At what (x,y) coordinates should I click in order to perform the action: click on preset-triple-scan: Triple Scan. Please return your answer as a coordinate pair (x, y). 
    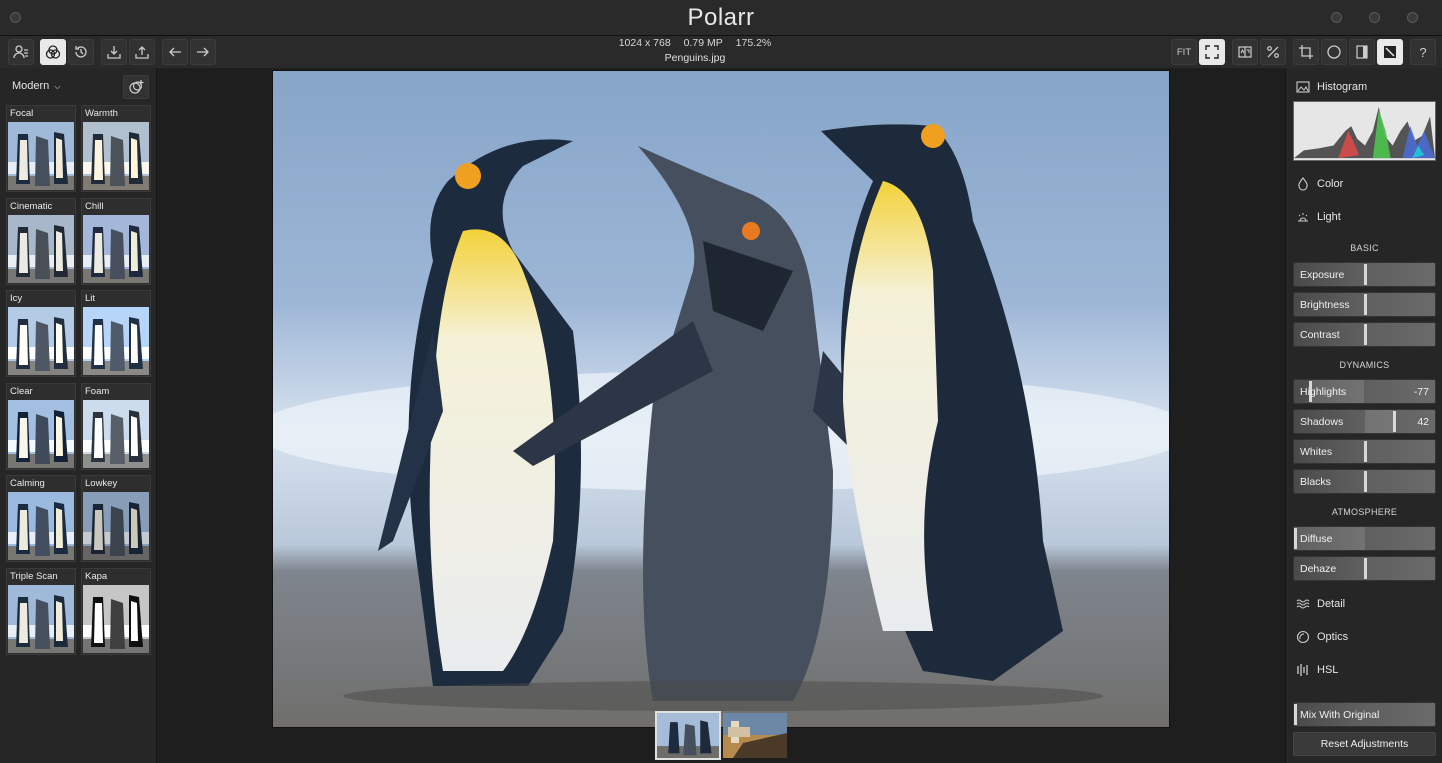
    Looking at the image, I should click on (41, 611).